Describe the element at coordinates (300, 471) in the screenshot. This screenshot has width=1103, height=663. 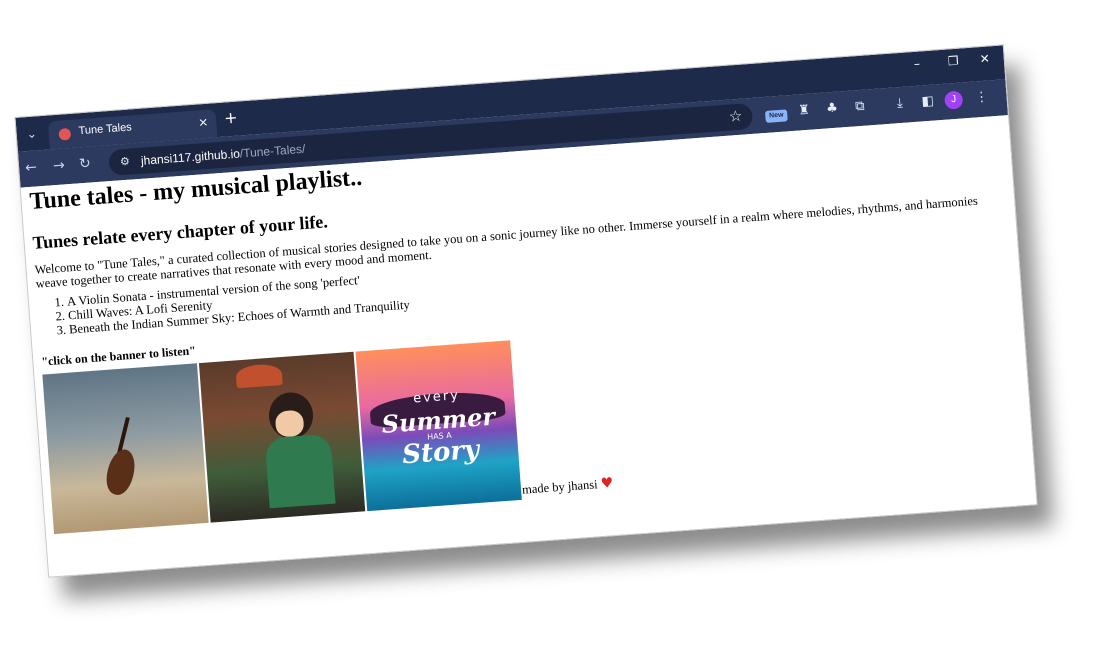
I see `girl-body-shape` at that location.